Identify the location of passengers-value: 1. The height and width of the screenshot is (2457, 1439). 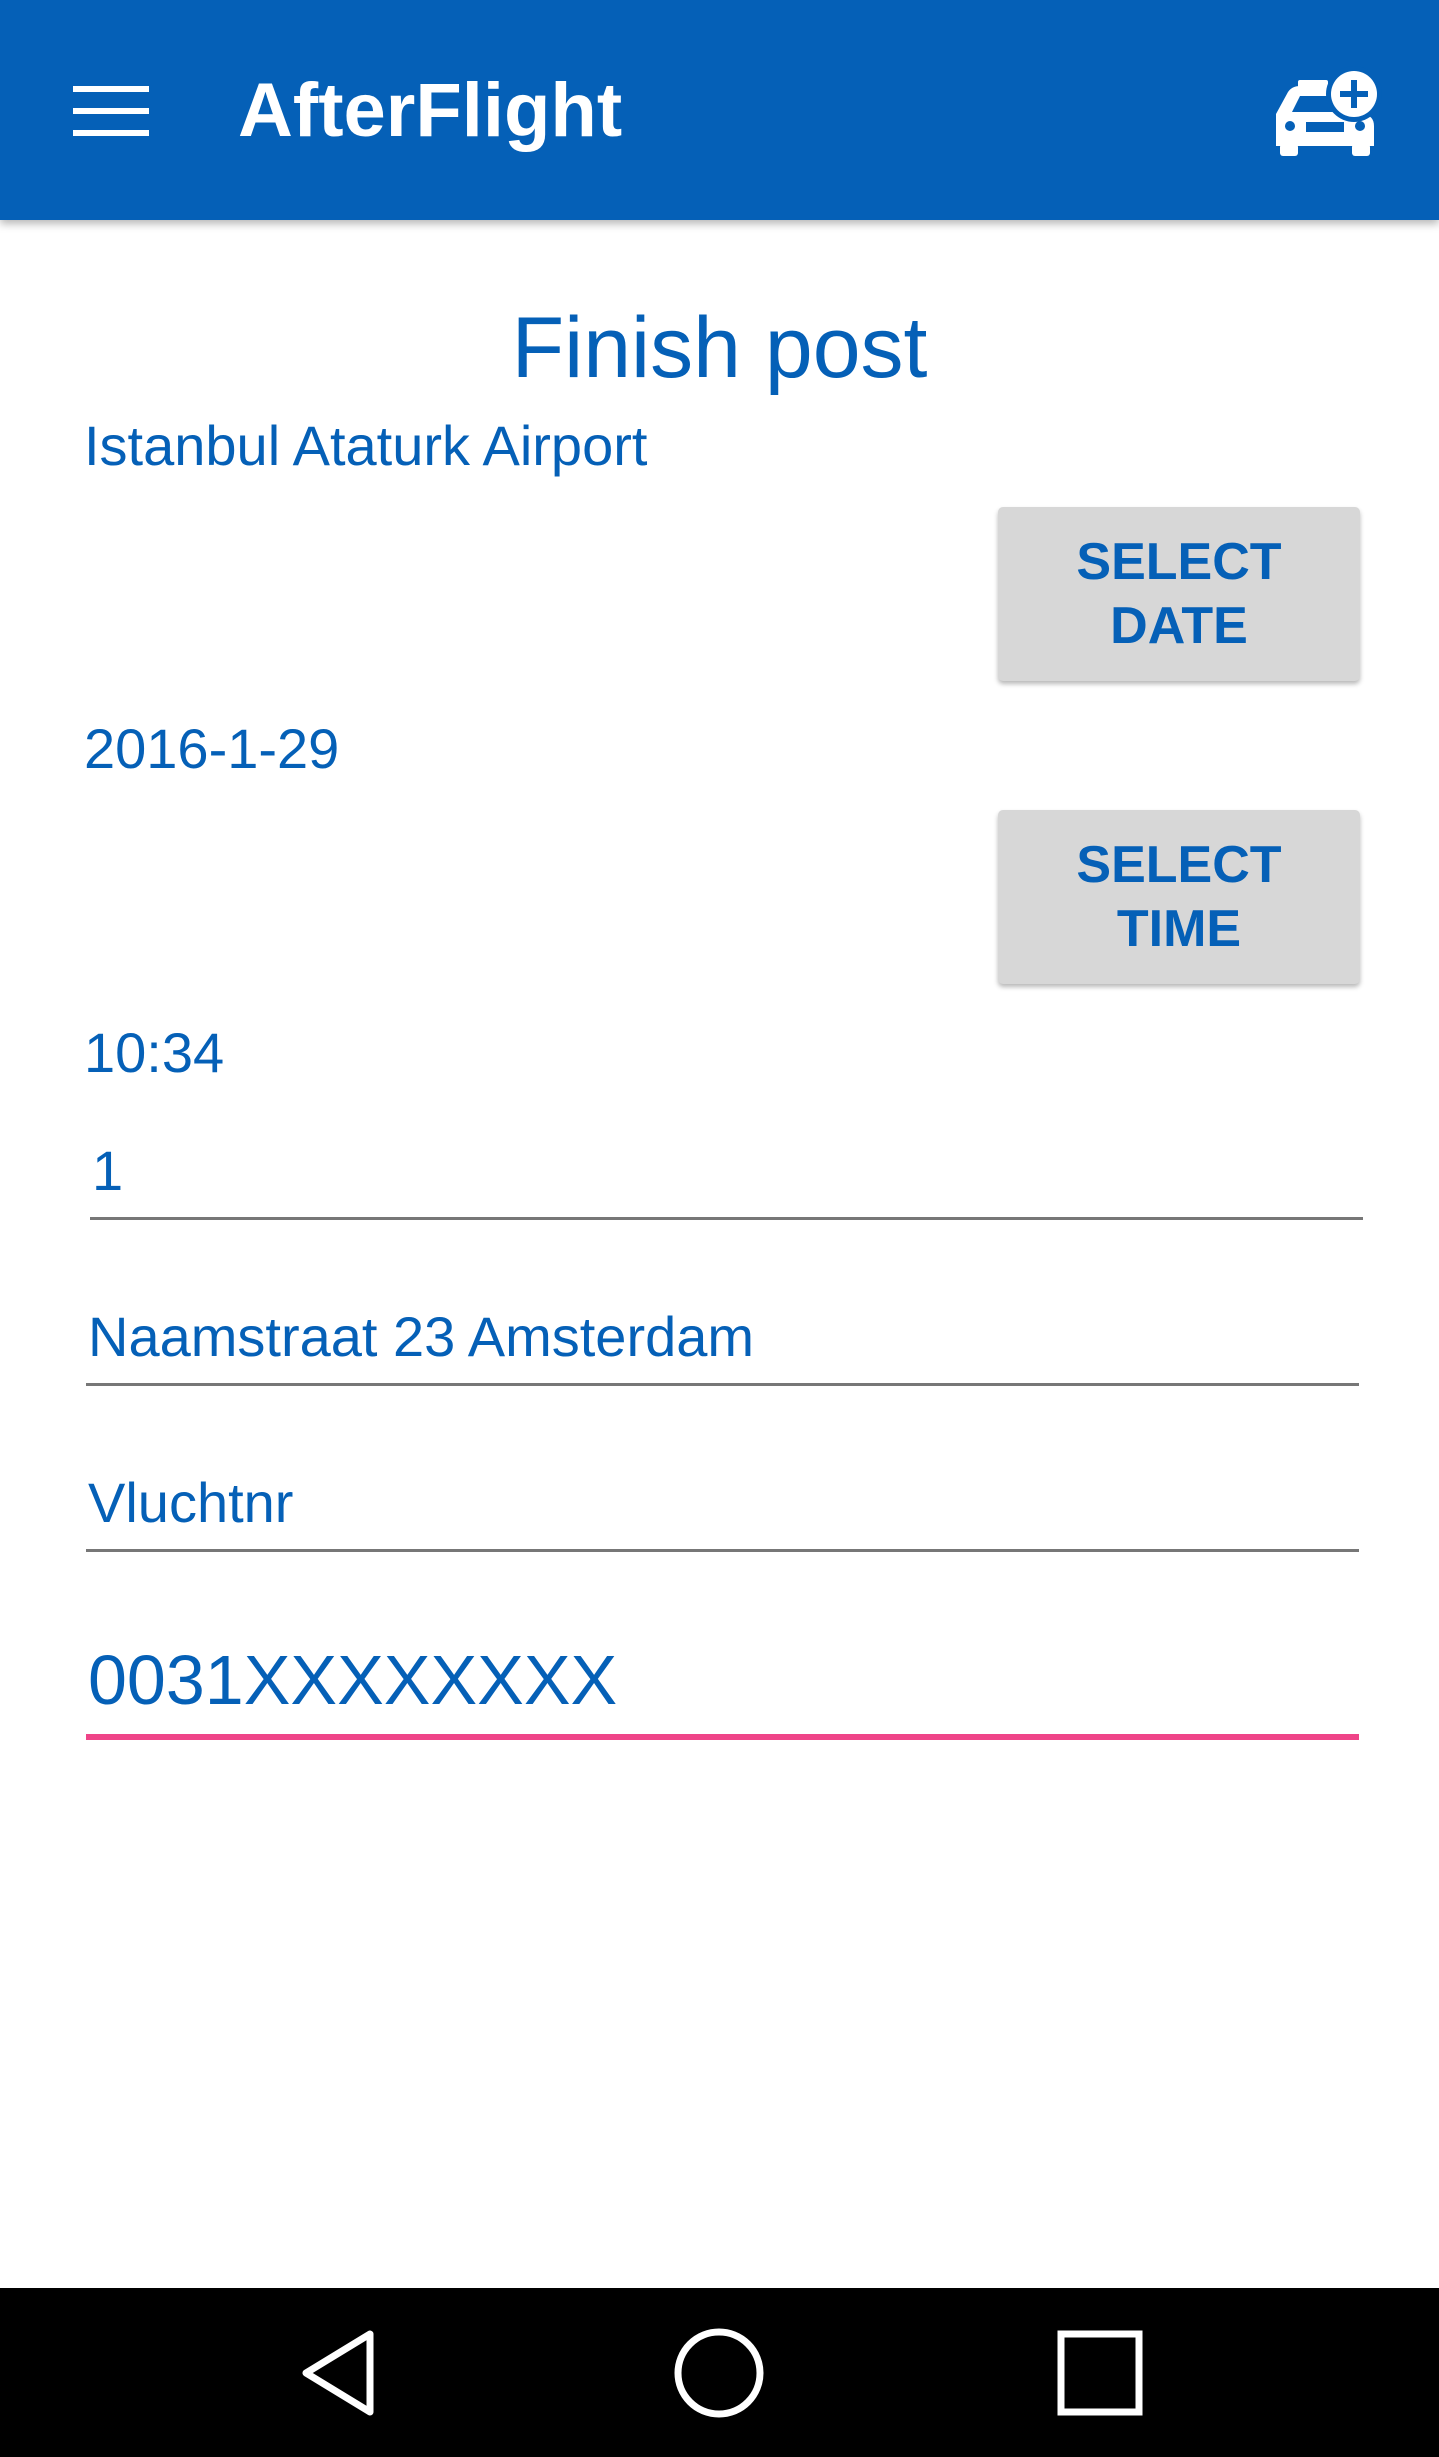
(108, 1170).